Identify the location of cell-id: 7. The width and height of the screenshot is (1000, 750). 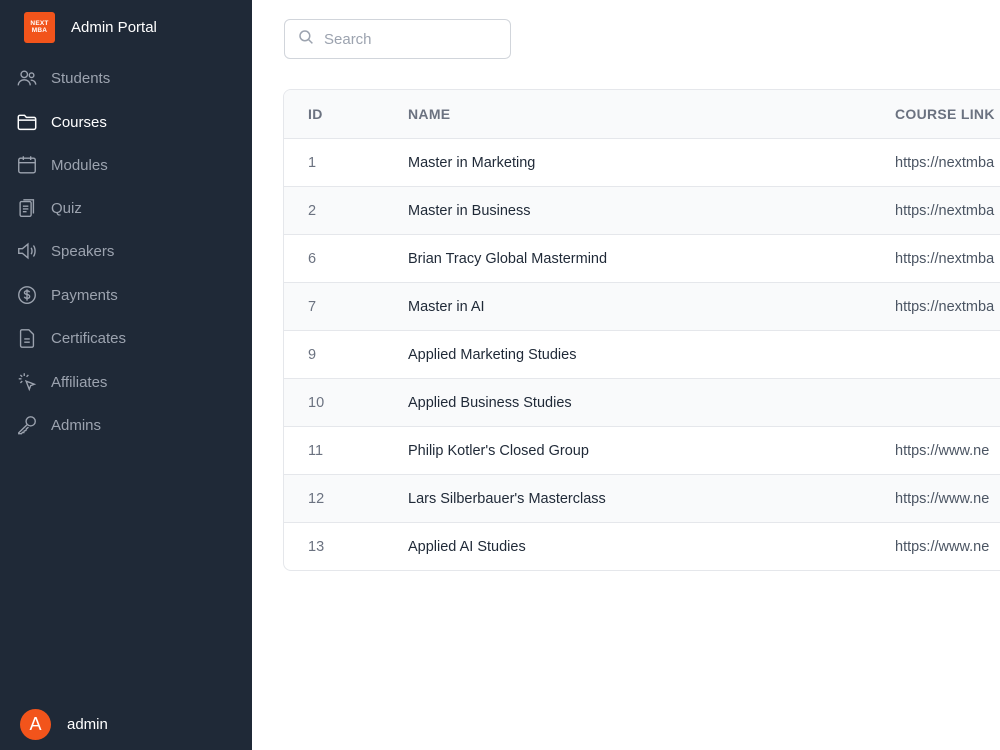
(312, 306).